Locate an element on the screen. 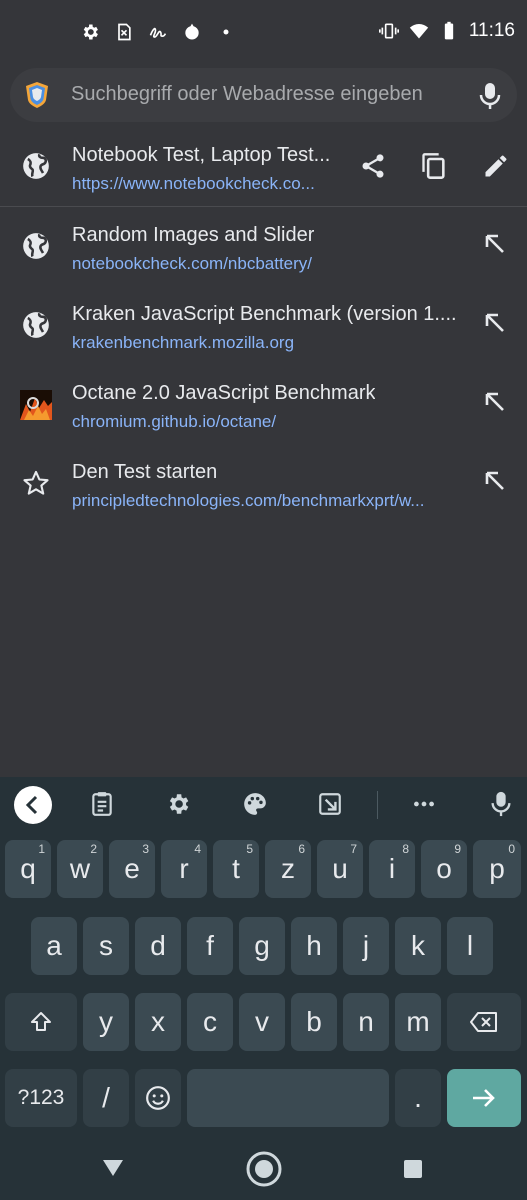 This screenshot has width=527, height=1200. settings-icon is located at coordinates (178, 804).